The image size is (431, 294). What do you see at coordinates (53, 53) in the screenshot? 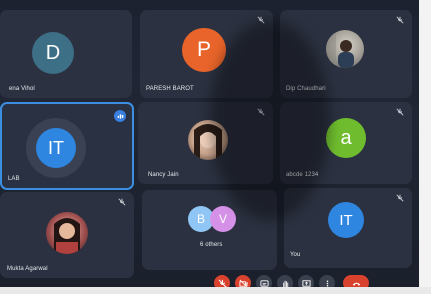
I see `participant-avatar: D` at bounding box center [53, 53].